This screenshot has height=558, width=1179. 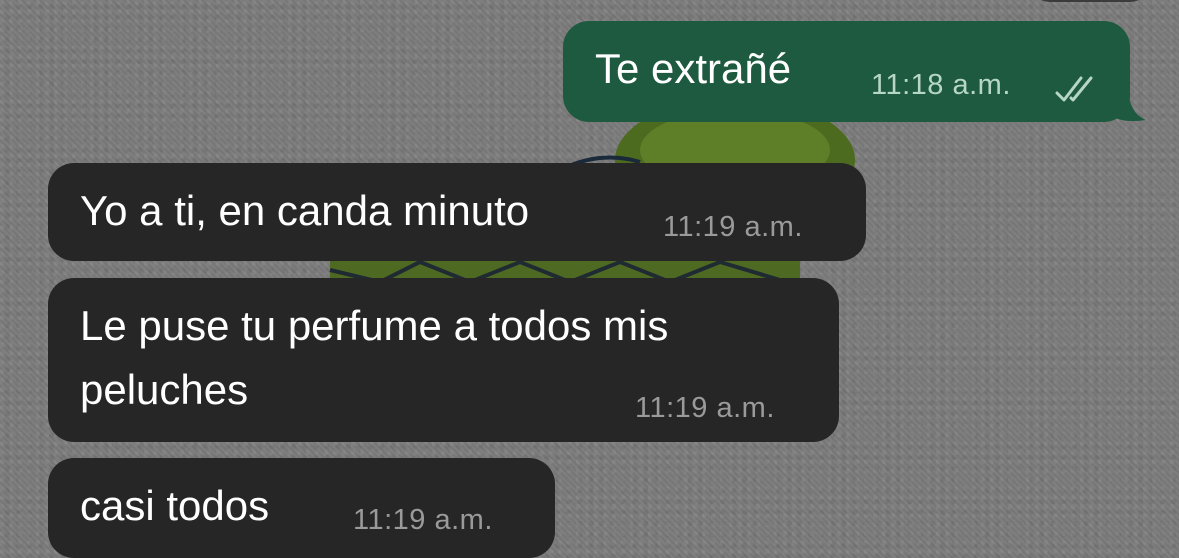 I want to click on message-timestamp: 11:18 a.m., so click(x=941, y=85).